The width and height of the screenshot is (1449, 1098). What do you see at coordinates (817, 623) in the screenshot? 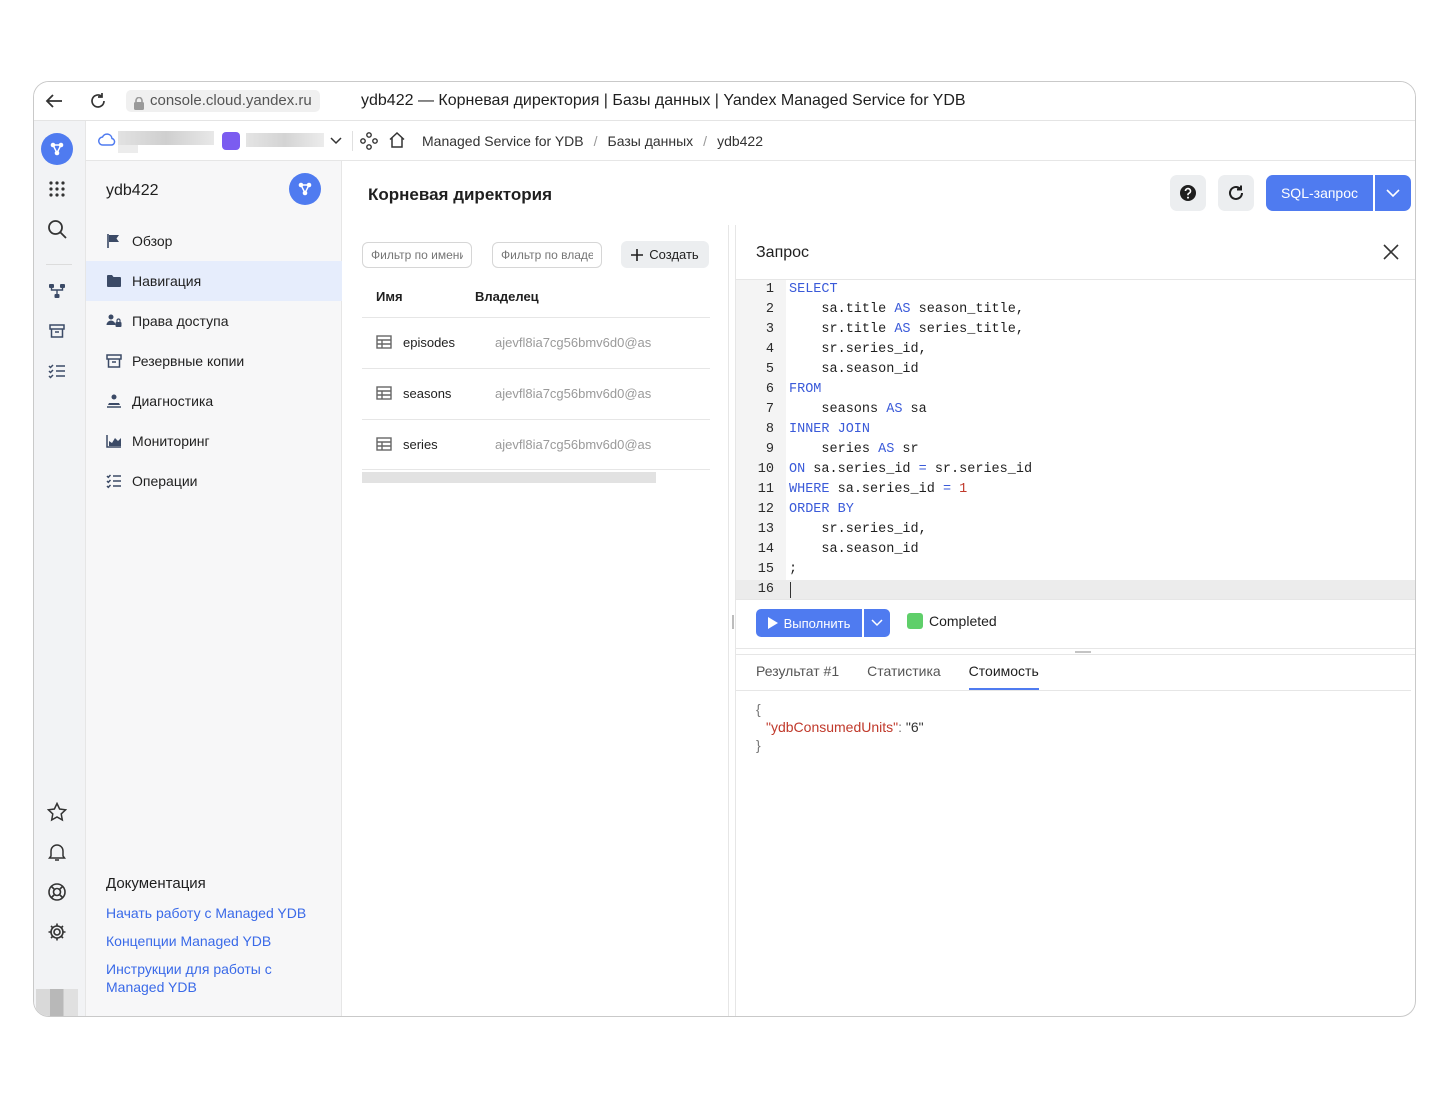
I see `run-button-label: Выполнить` at bounding box center [817, 623].